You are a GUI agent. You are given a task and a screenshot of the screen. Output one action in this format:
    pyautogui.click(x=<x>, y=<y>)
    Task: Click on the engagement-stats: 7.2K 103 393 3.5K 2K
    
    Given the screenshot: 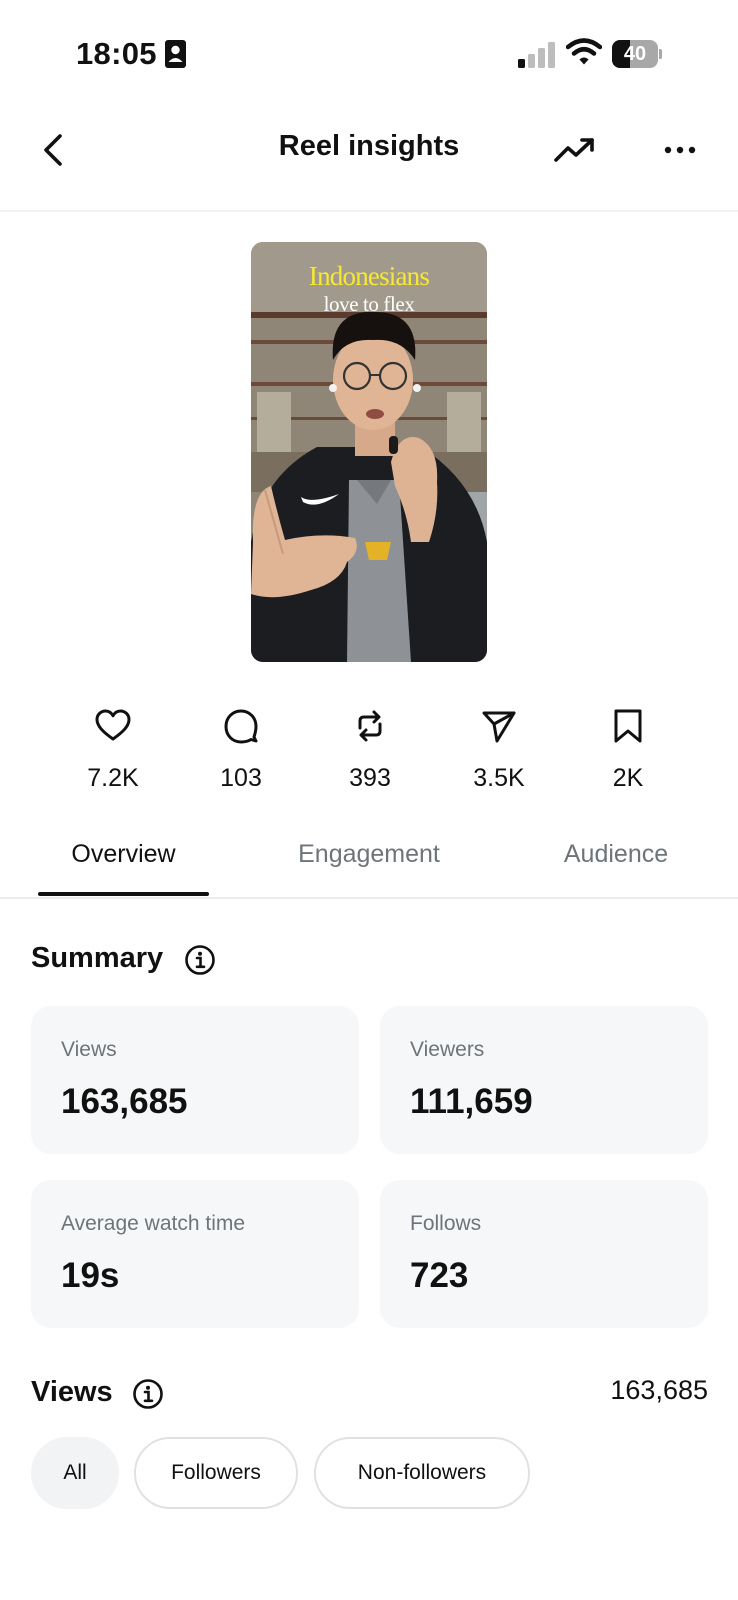 What is the action you would take?
    pyautogui.click(x=369, y=753)
    